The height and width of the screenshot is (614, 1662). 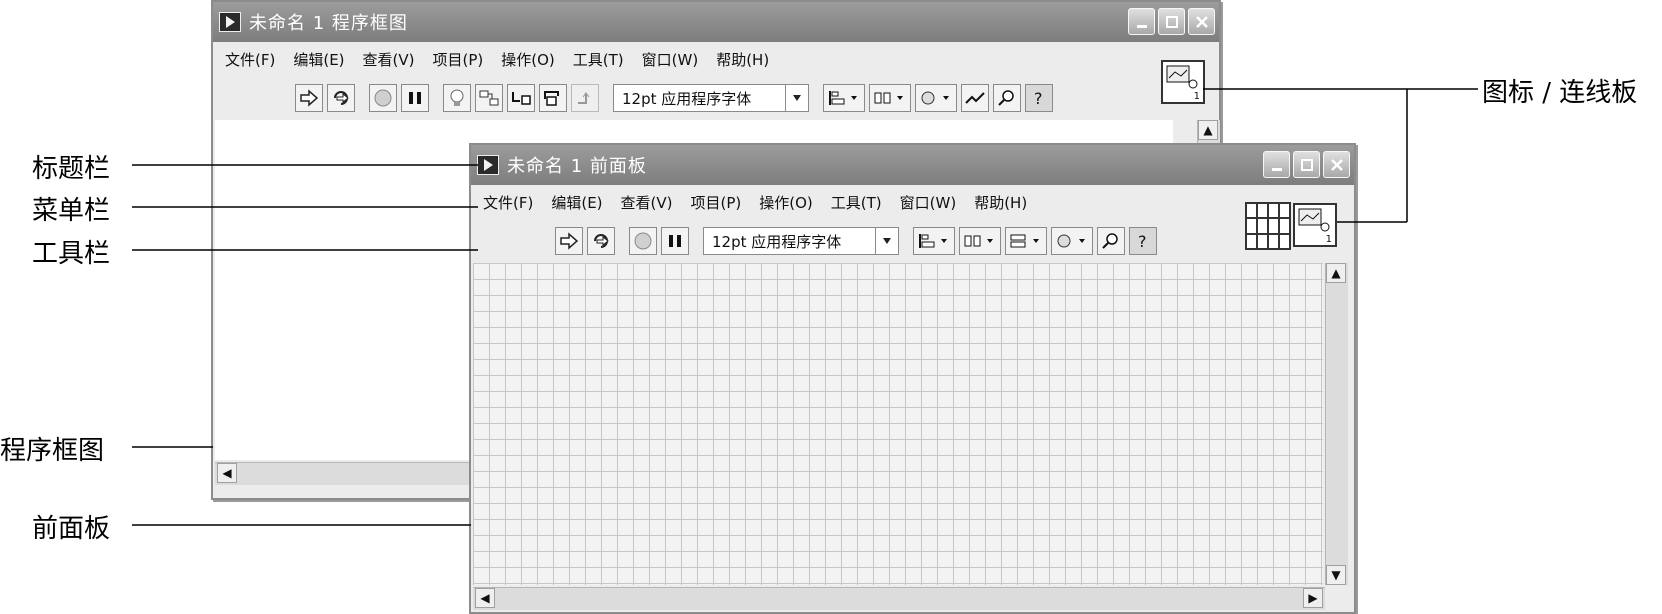 I want to click on label-block-diagram: 程序框图, so click(x=52, y=451).